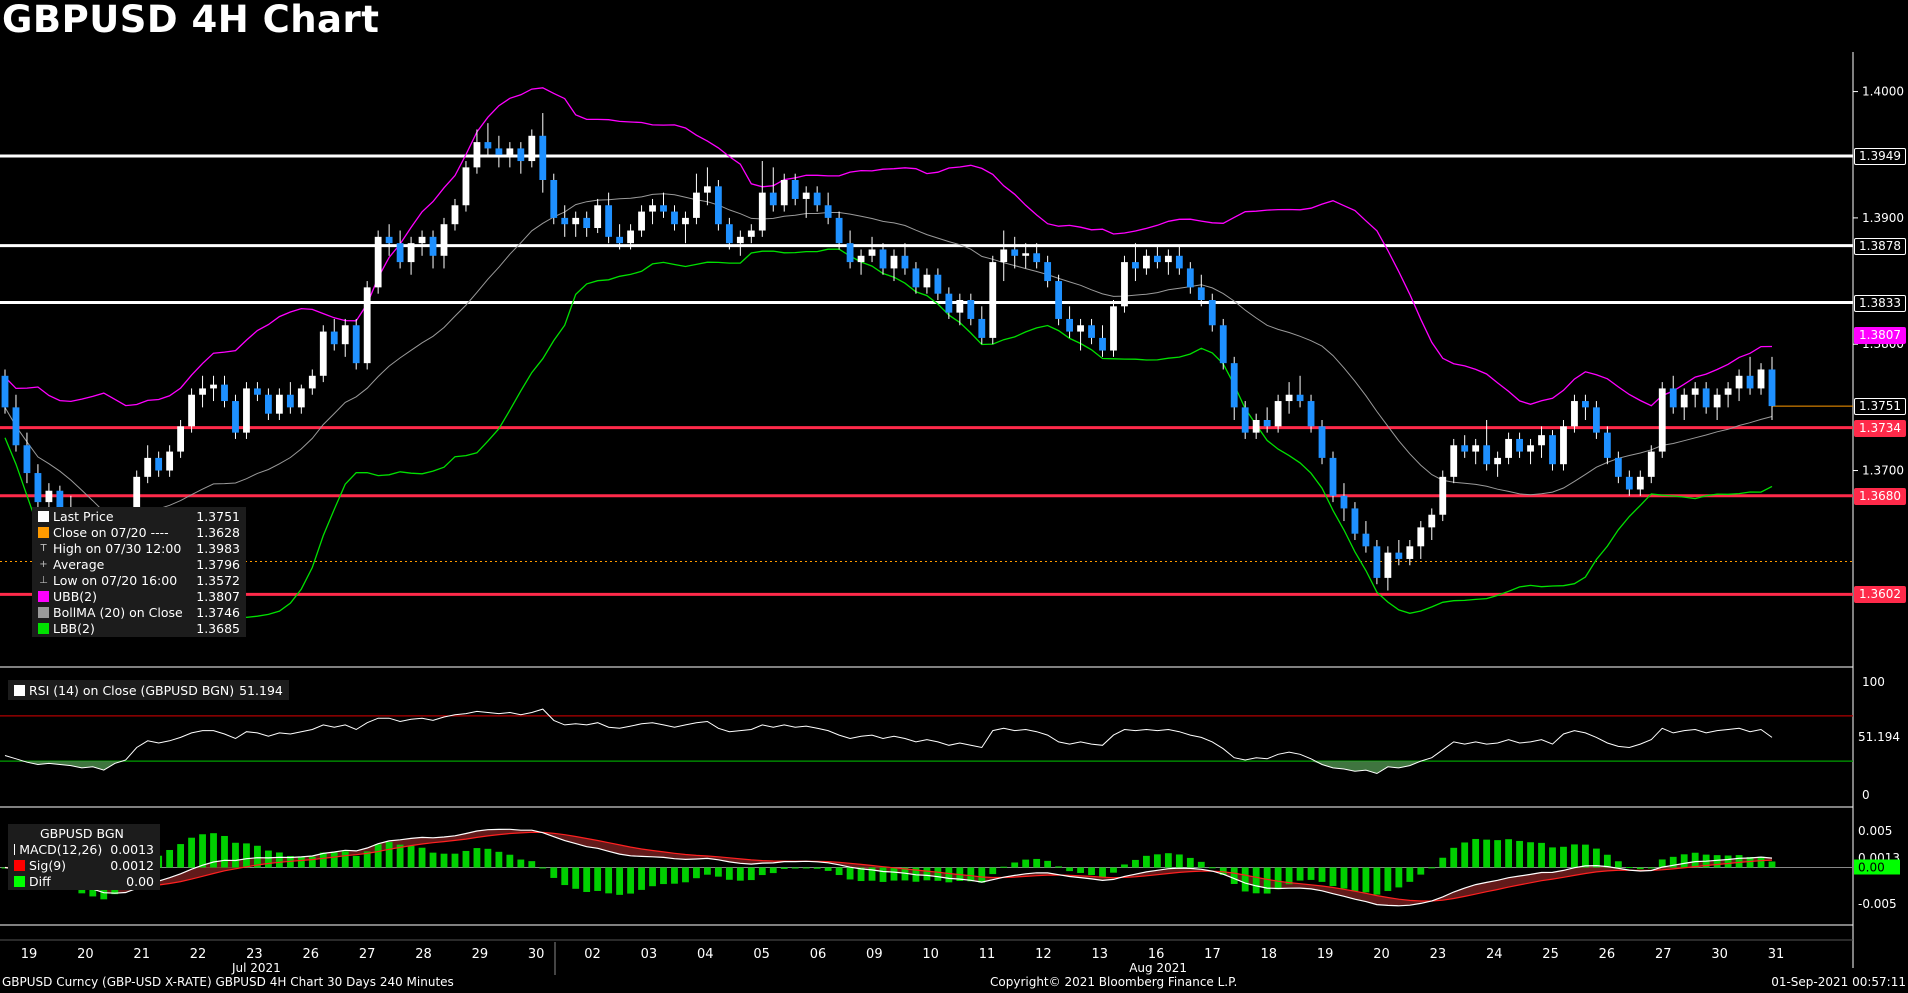 This screenshot has width=1908, height=993. Describe the element at coordinates (1043, 954) in the screenshot. I see `x-day-label: 12` at that location.